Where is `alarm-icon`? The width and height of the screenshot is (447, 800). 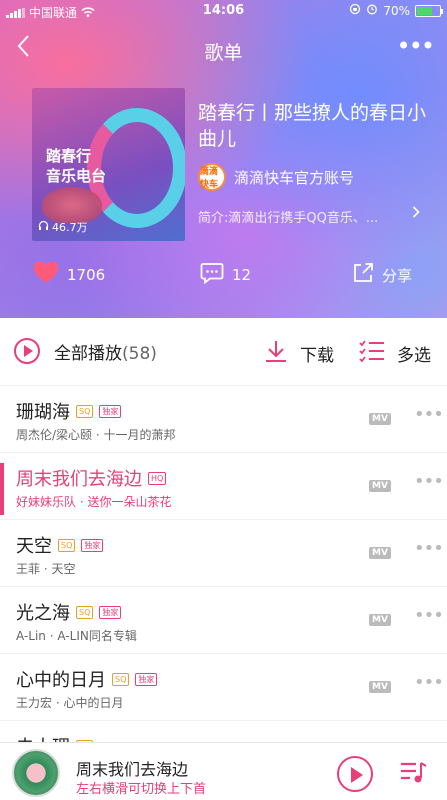 alarm-icon is located at coordinates (372, 10).